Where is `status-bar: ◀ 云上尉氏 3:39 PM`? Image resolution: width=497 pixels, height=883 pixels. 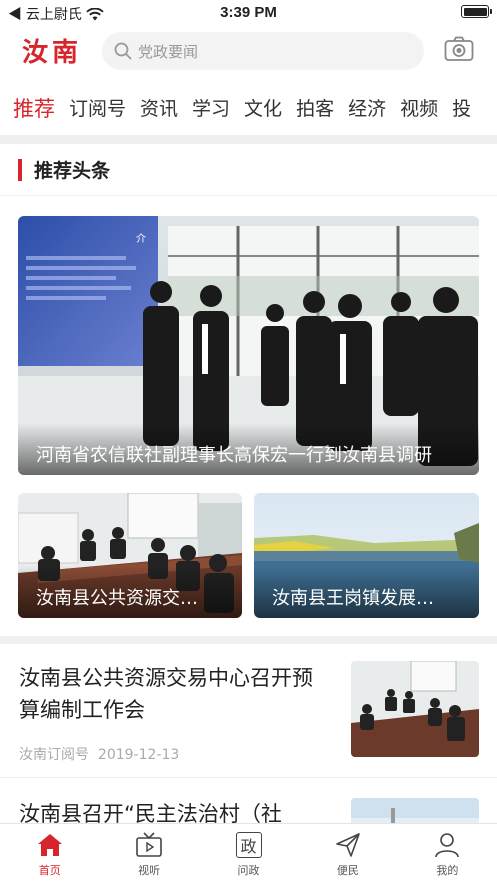 status-bar: ◀ 云上尉氏 3:39 PM is located at coordinates (248, 12).